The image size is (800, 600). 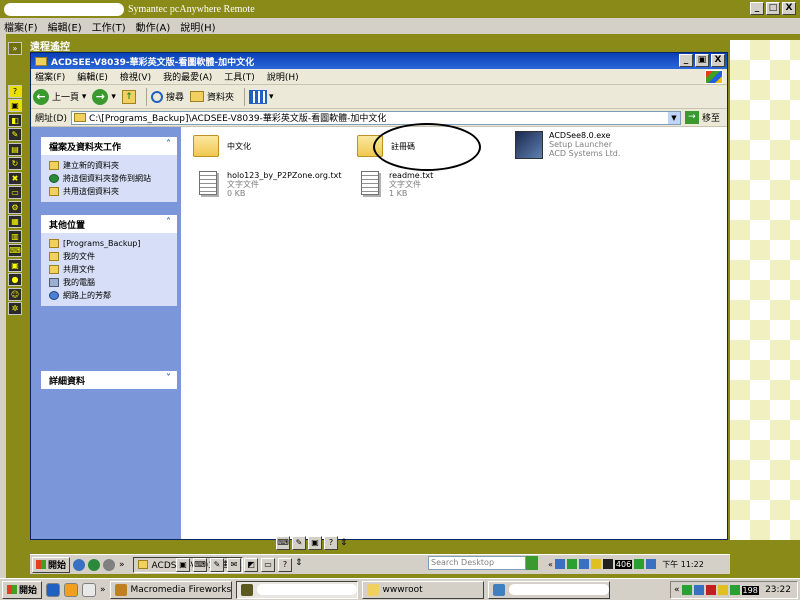 What do you see at coordinates (22, 589) in the screenshot?
I see `host-start-button: 開始` at bounding box center [22, 589].